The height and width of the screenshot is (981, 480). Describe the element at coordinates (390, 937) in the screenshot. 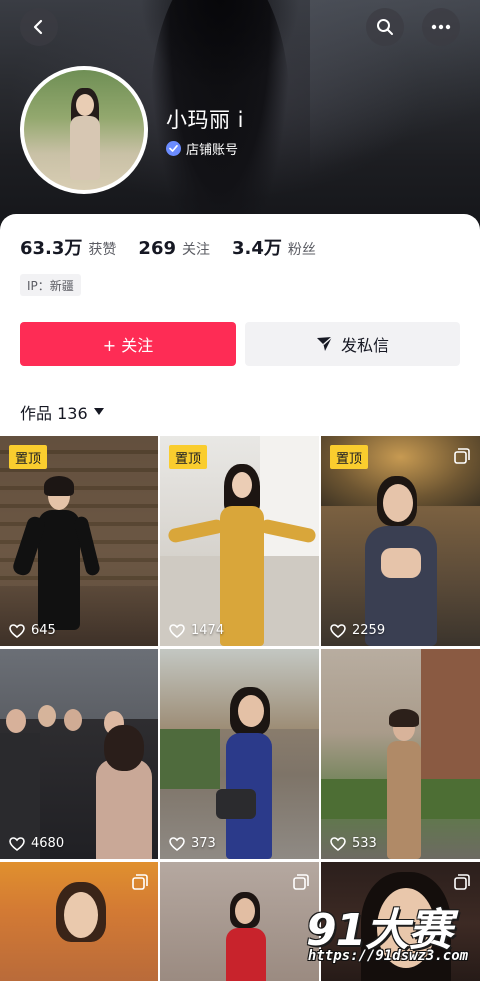

I see `watermark: 91大赛 https://91dswz3.com` at that location.